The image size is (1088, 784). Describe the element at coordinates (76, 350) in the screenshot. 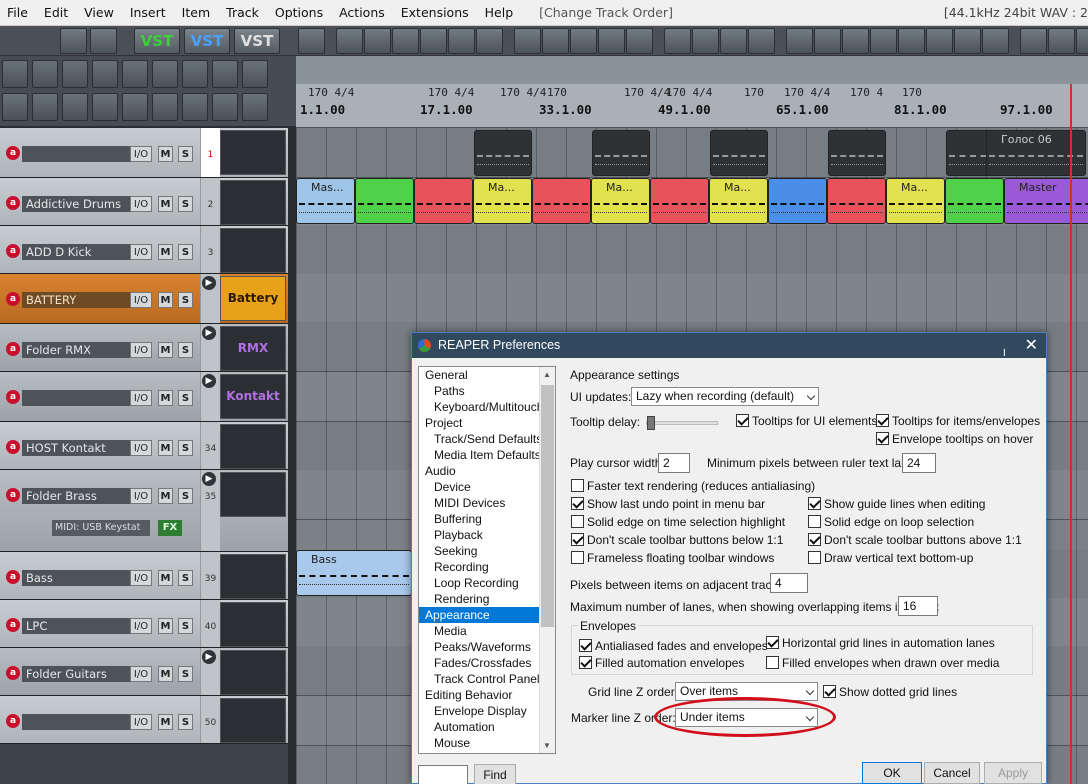

I see `track-name: Folder RMX` at that location.